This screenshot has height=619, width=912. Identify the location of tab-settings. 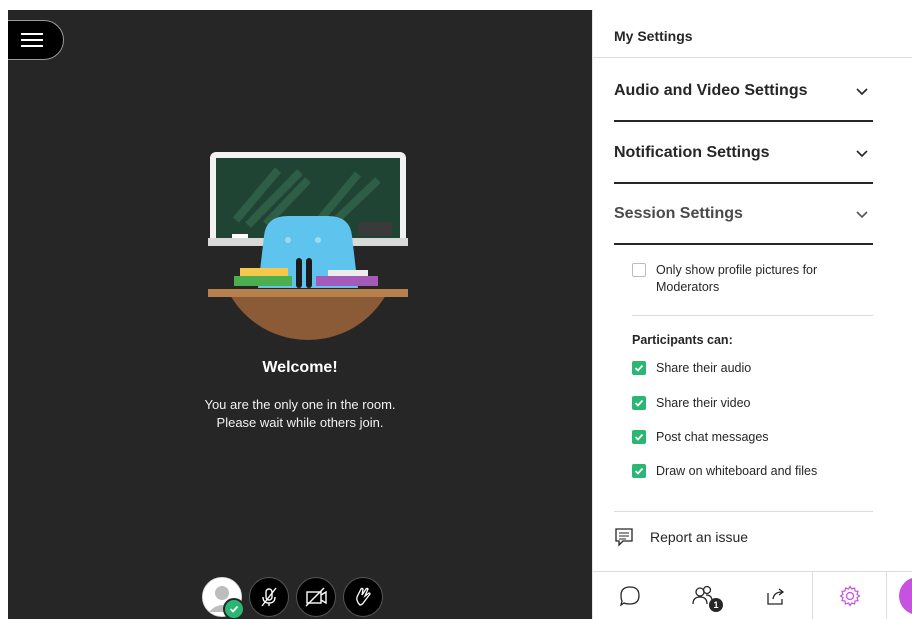
(849, 595).